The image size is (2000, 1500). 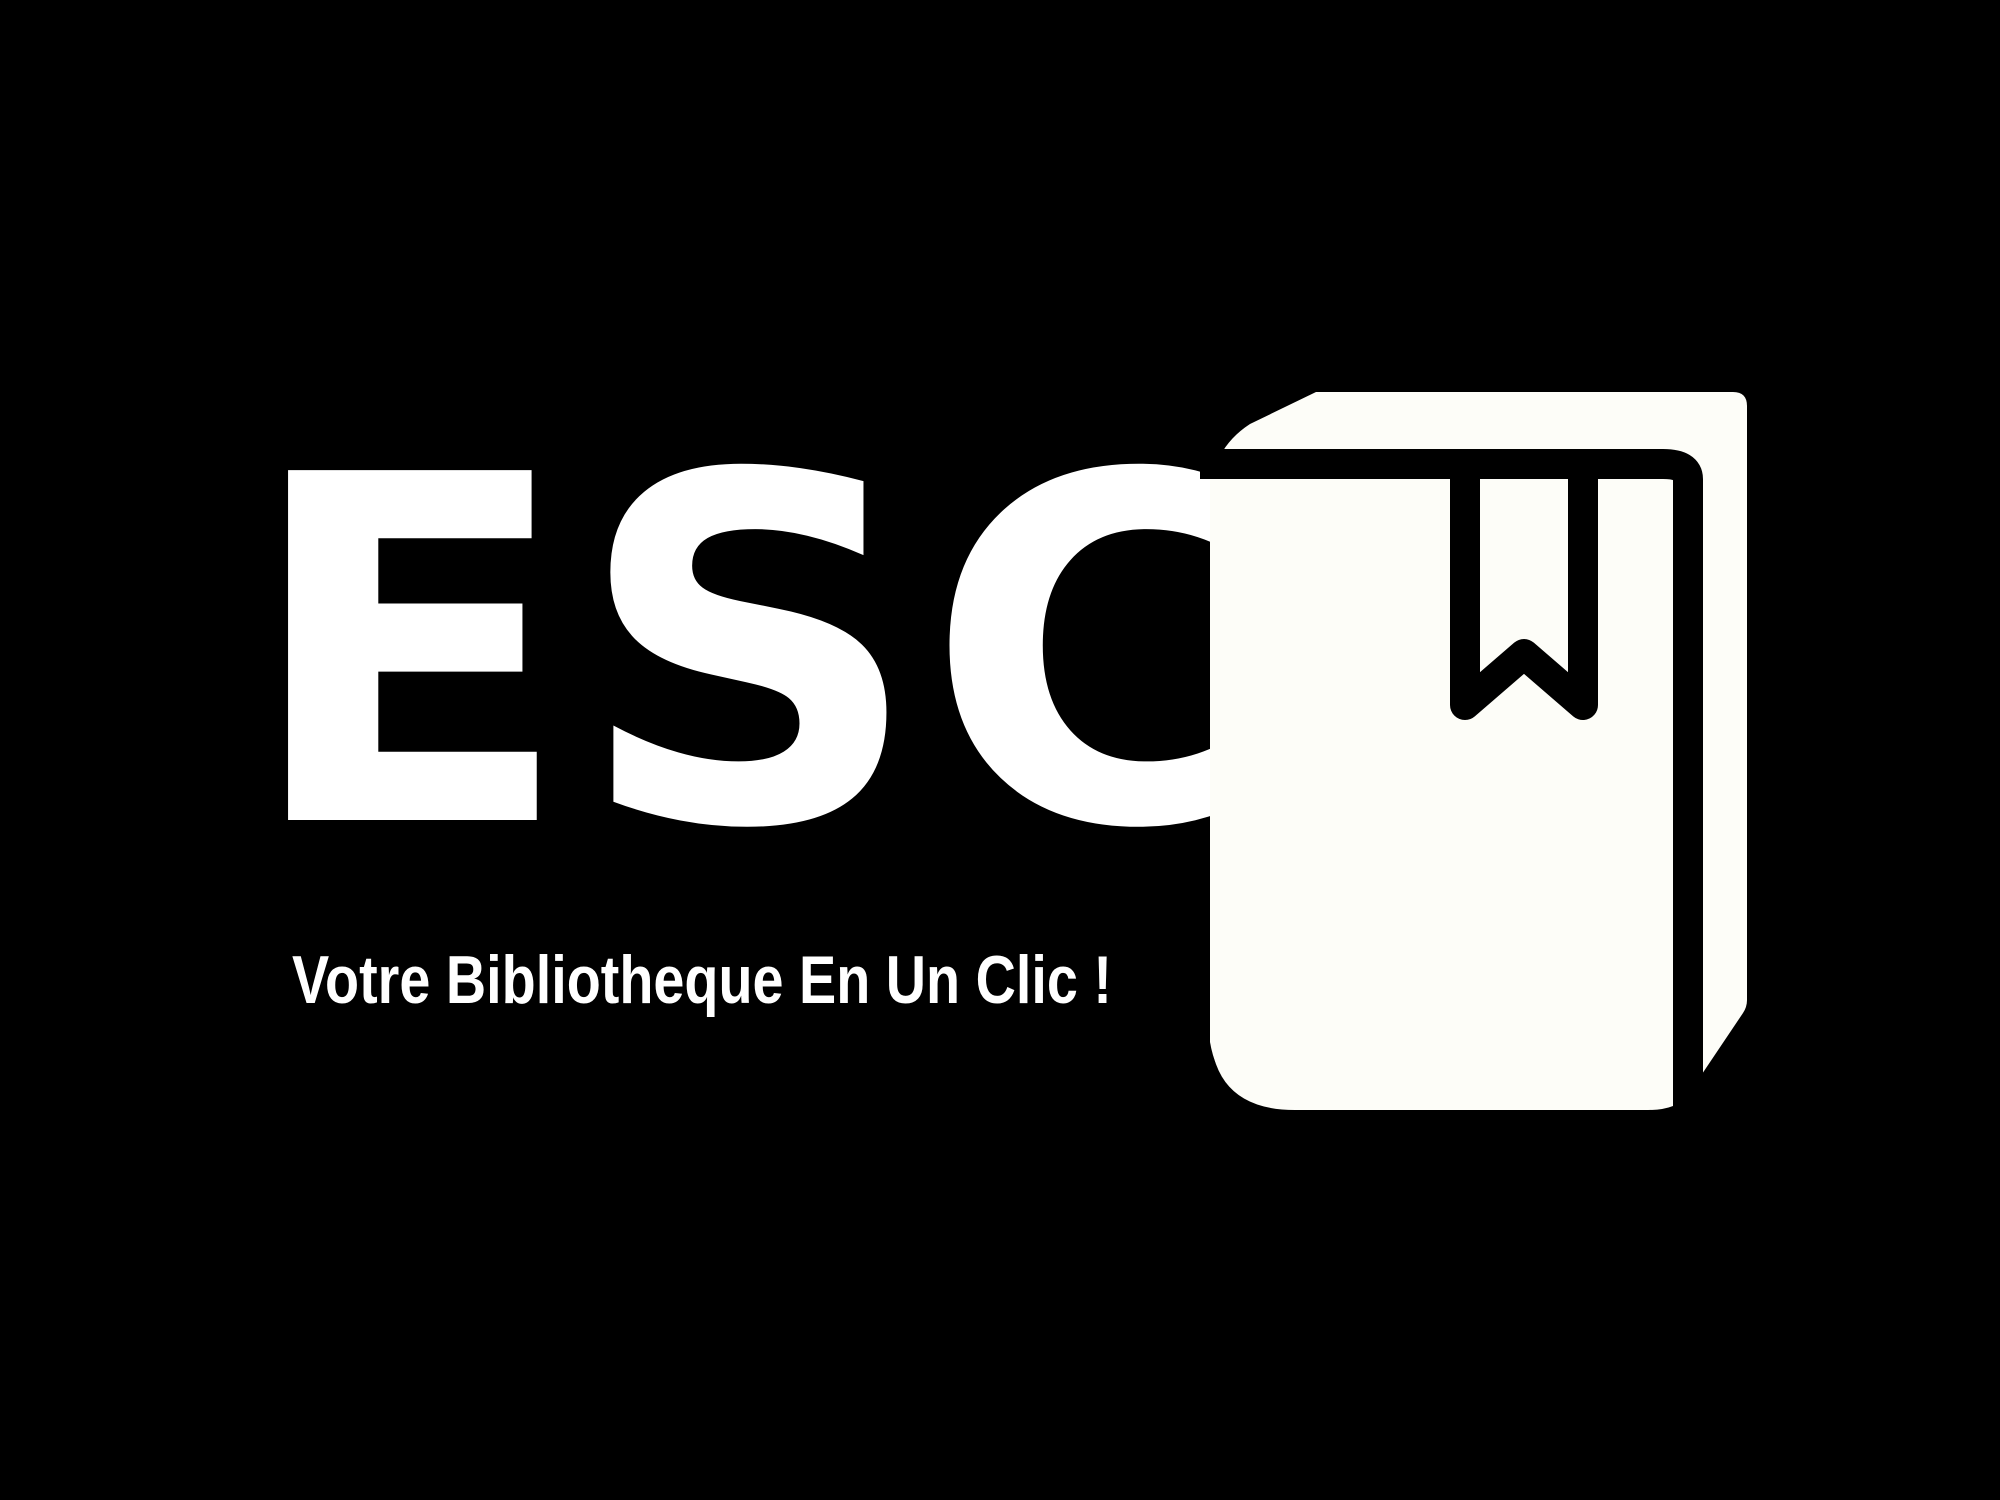 What do you see at coordinates (702, 980) in the screenshot?
I see `logo-tagline: Votre Bibliotheque En Un Clic !` at bounding box center [702, 980].